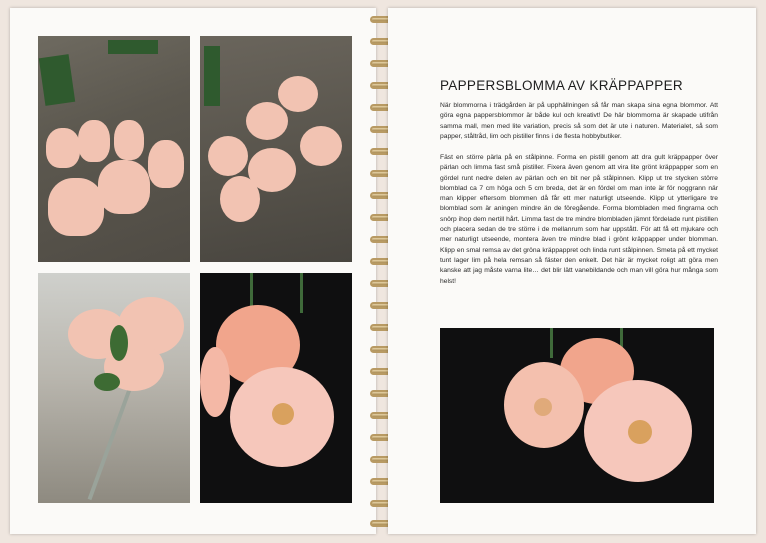 Image resolution: width=766 pixels, height=543 pixels. Describe the element at coordinates (561, 85) in the screenshot. I see `page-title: PAPPERSBLOMMA AV KRÄPPAPPER` at that location.